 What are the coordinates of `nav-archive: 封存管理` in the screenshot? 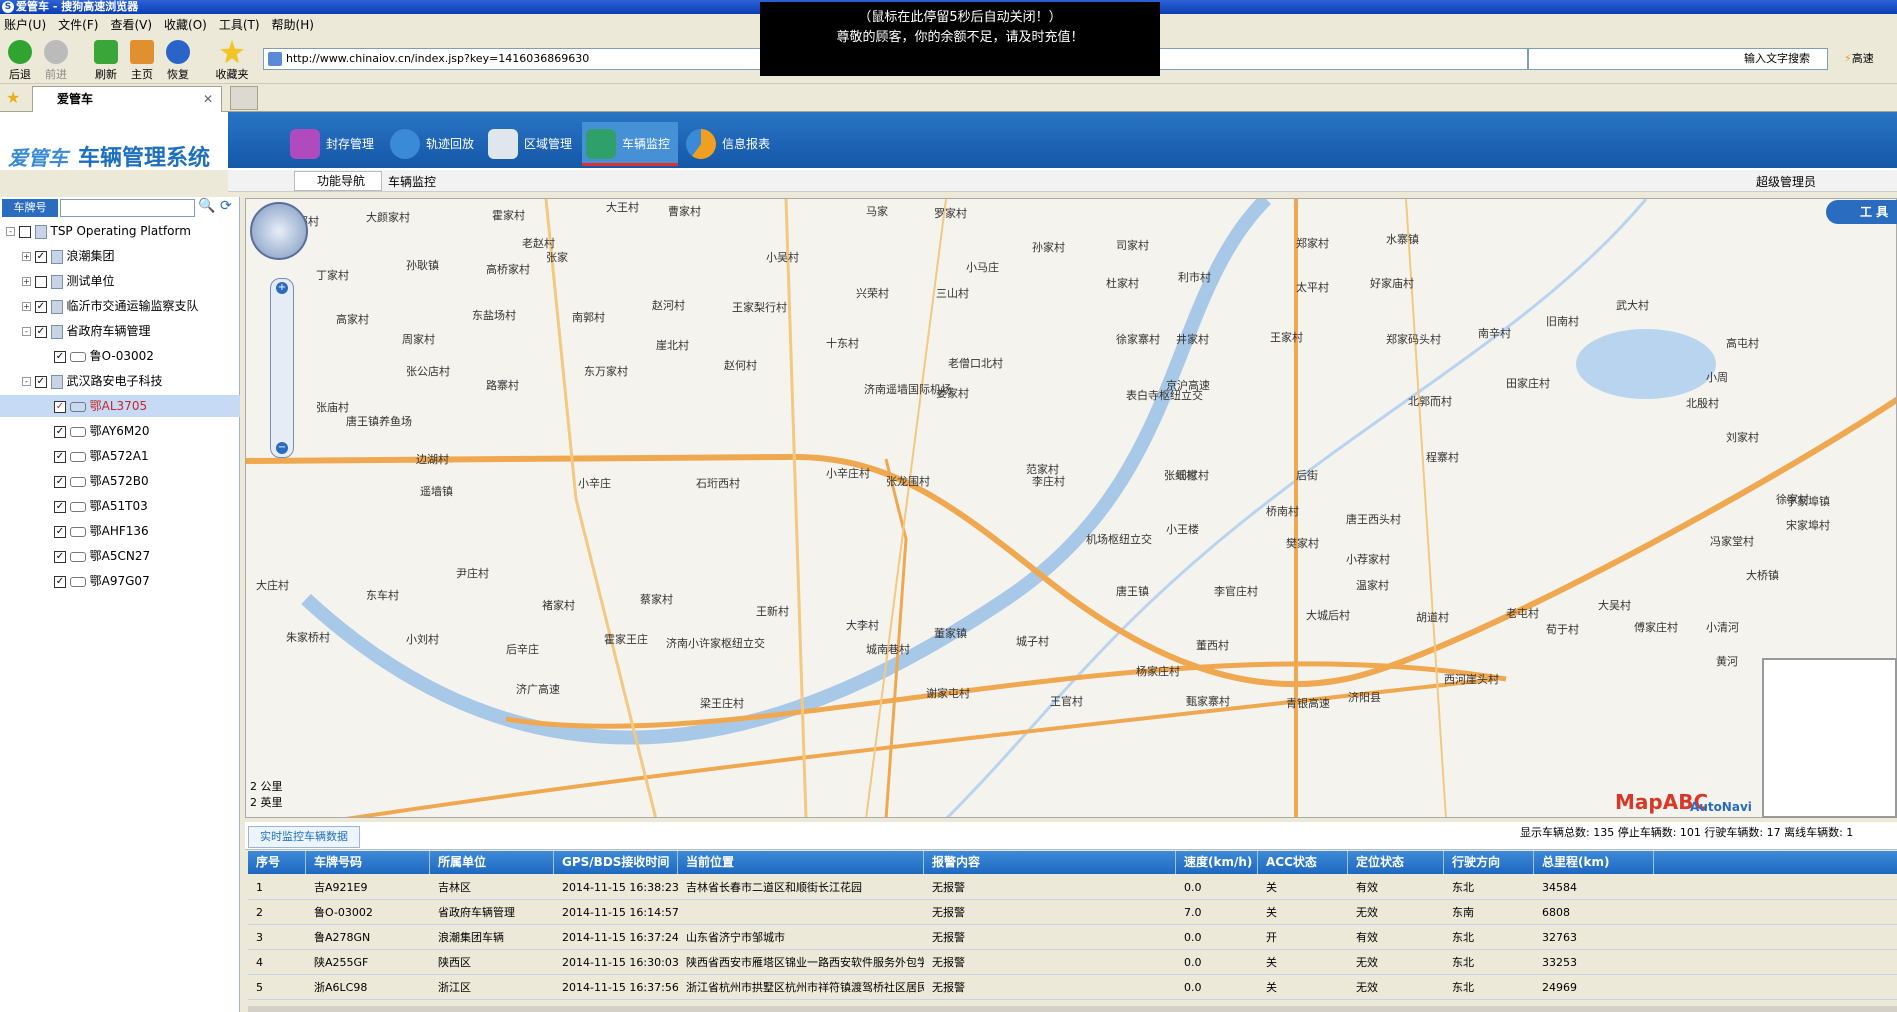 It's located at (332, 144).